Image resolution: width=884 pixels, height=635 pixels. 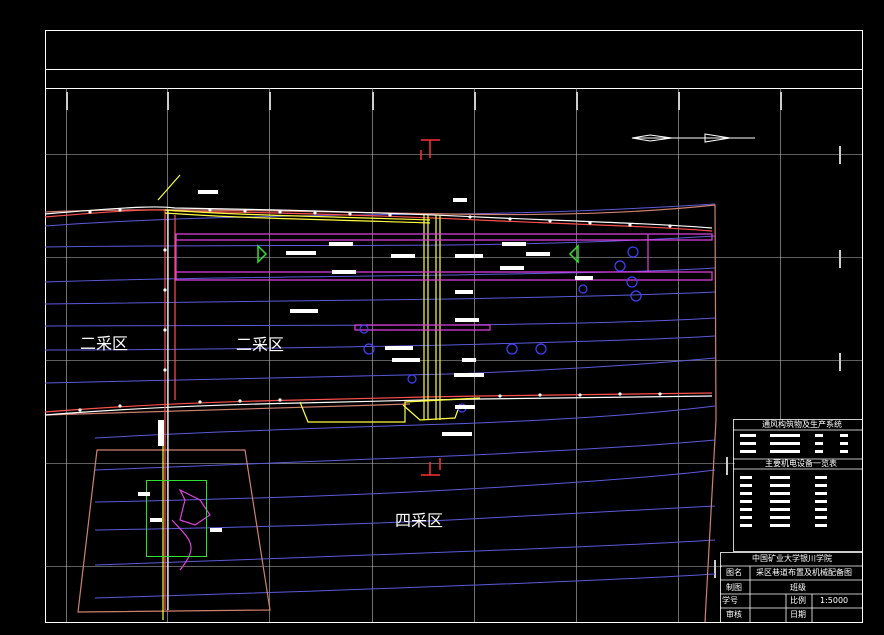 What do you see at coordinates (734, 587) in the screenshot?
I see `draw-label: 制图` at bounding box center [734, 587].